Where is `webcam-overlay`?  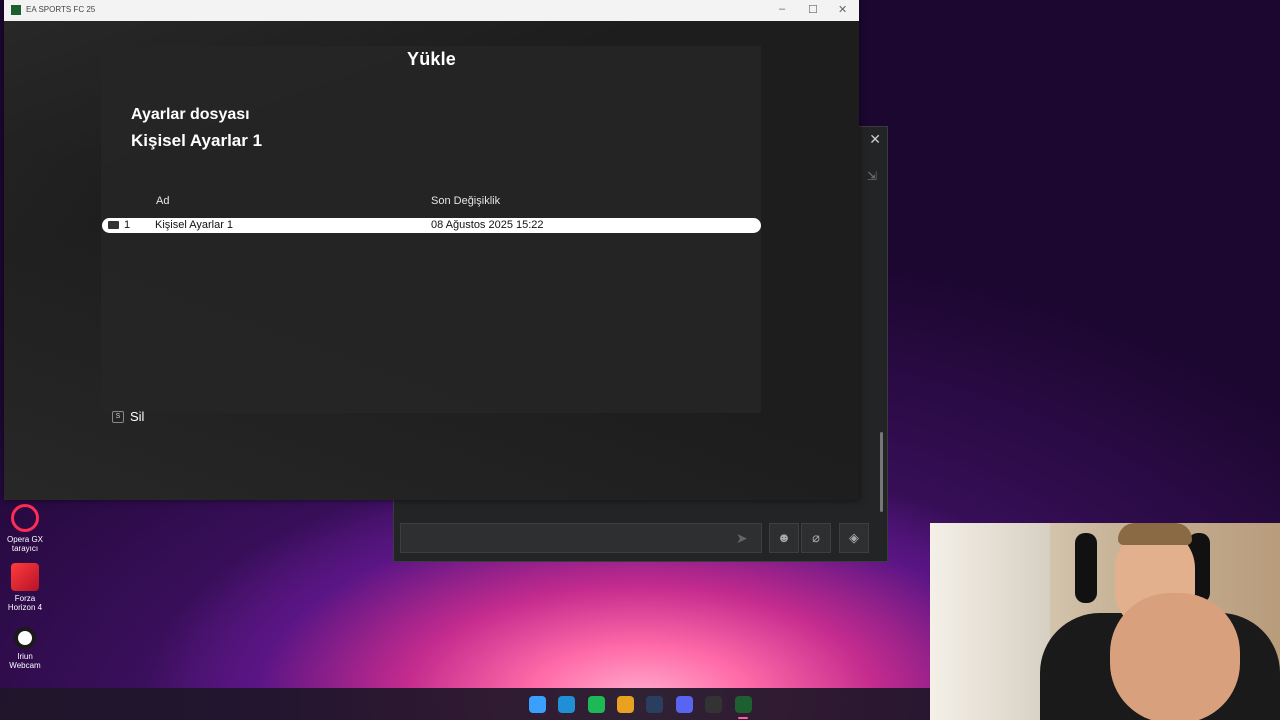
webcam-overlay is located at coordinates (1105, 621).